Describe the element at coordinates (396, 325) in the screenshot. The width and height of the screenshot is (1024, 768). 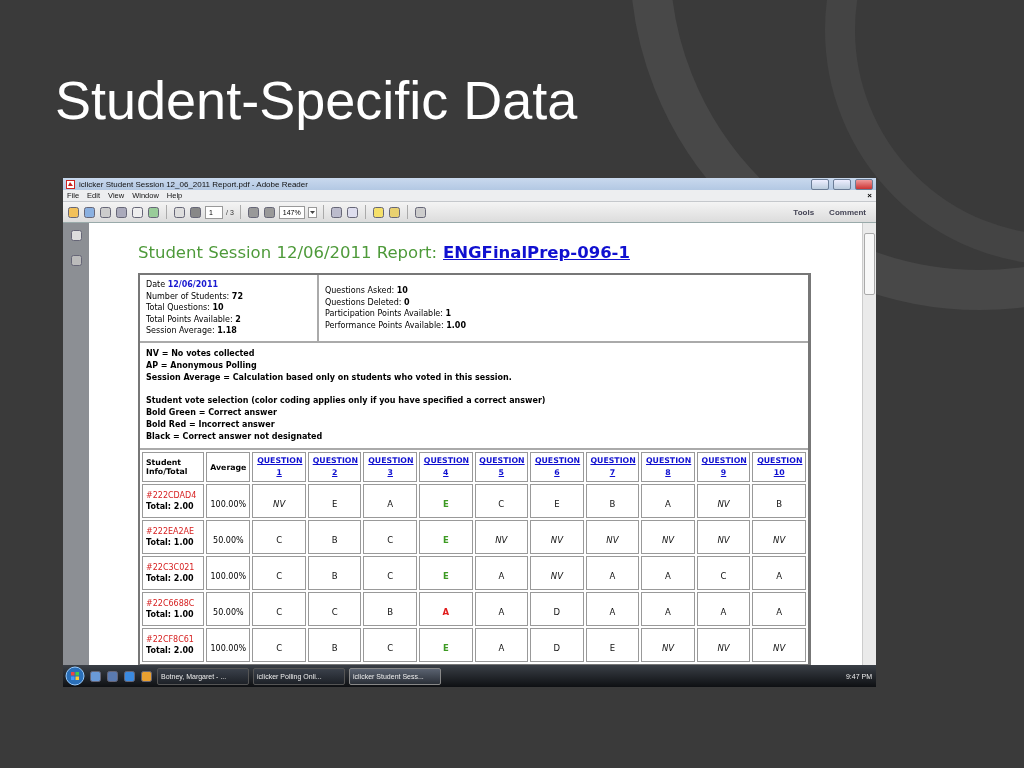
I see `summary-line: Performance Points Available: 1.00` at that location.